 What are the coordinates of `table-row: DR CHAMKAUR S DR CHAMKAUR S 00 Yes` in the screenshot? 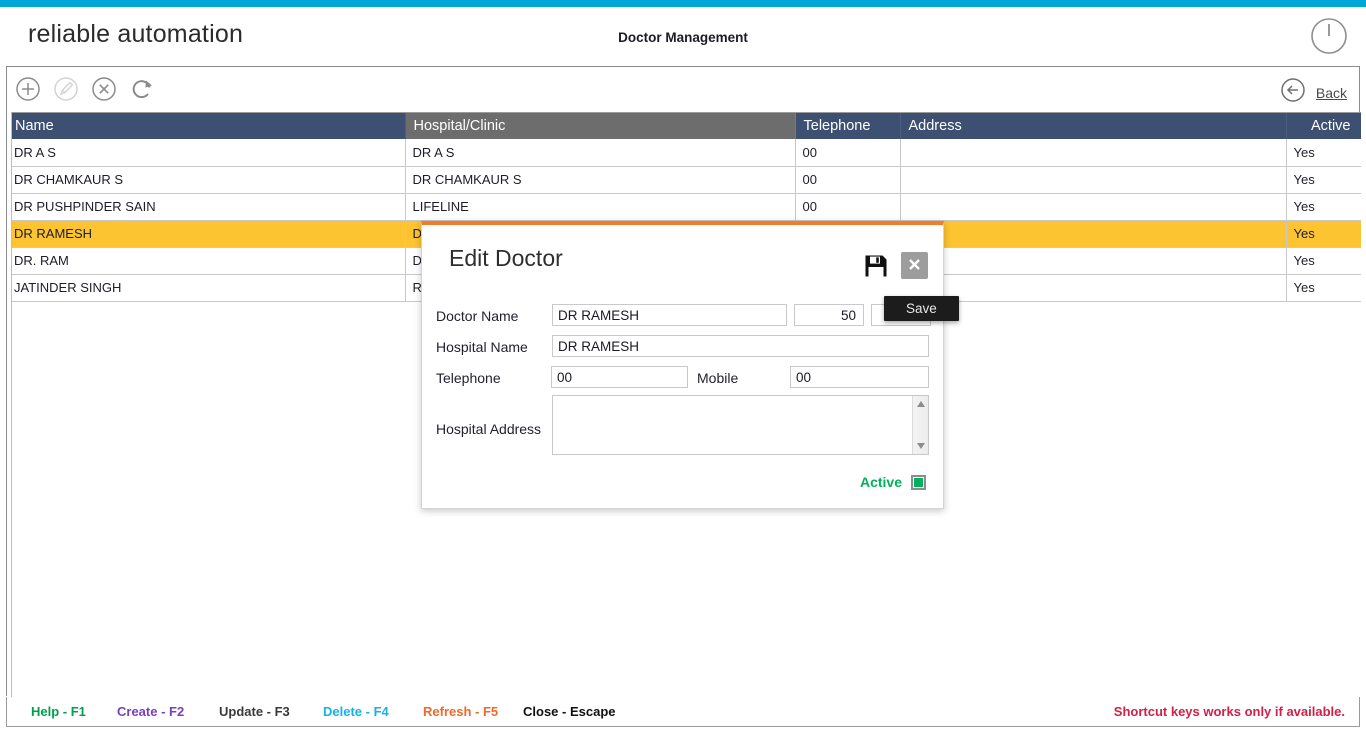 It's located at (684, 180).